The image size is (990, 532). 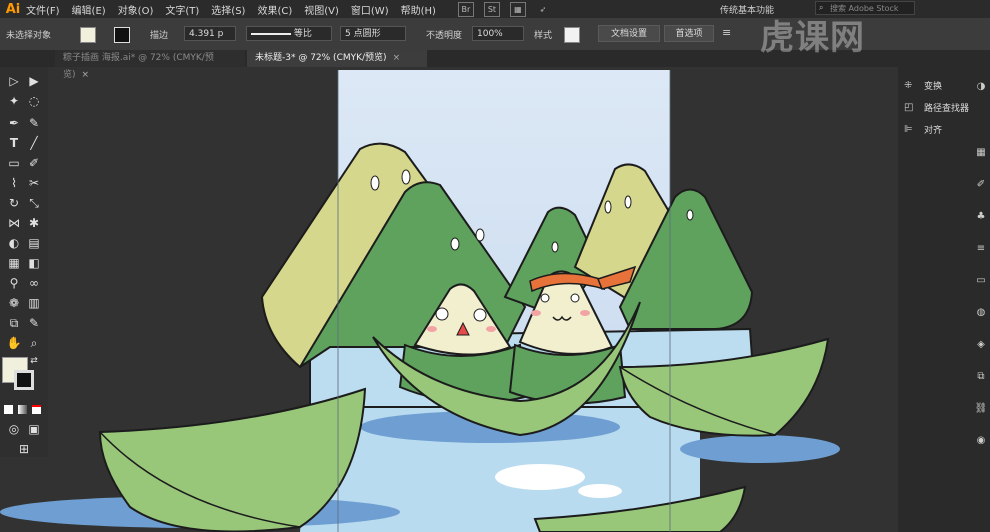 I want to click on scale-tool-icon: ⤡, so click(x=34, y=203).